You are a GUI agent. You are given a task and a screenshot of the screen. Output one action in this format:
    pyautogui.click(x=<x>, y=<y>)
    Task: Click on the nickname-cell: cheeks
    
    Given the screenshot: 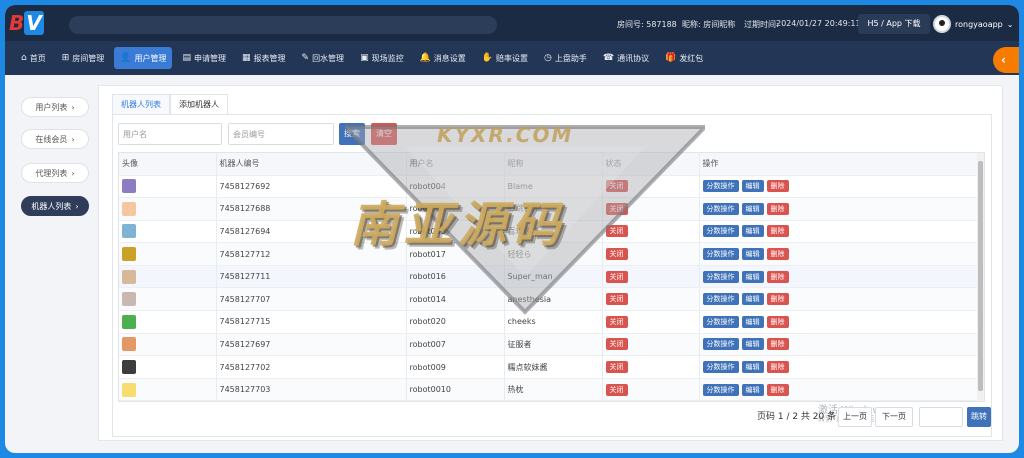 What is the action you would take?
    pyautogui.click(x=553, y=322)
    